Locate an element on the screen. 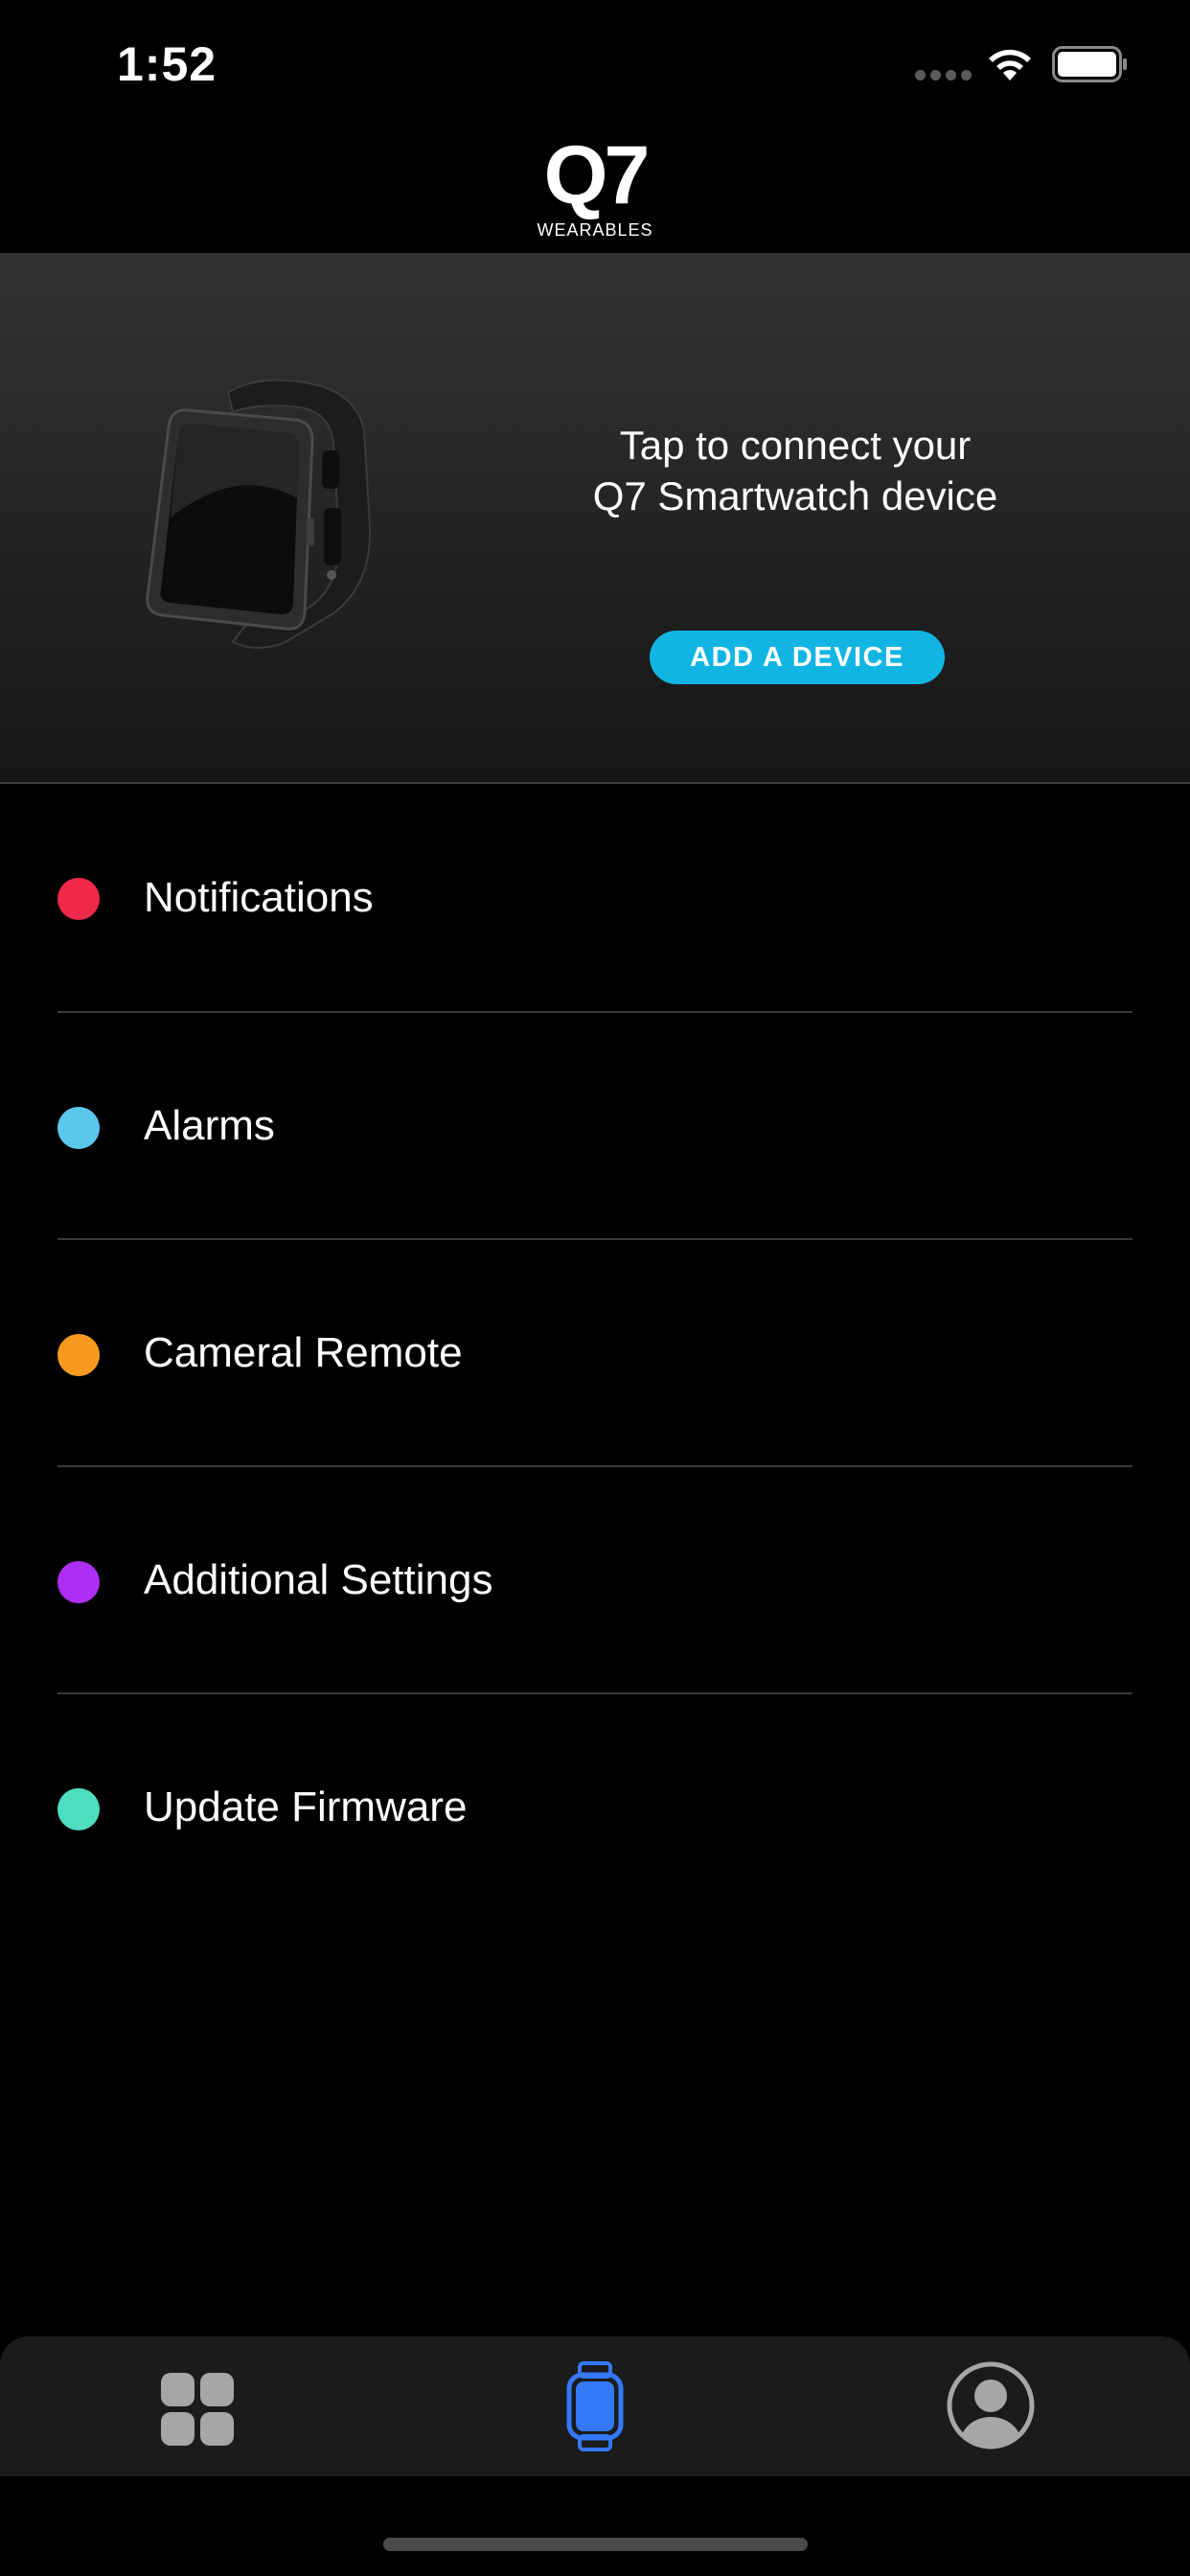  logo-subtitle: WEARABLES is located at coordinates (595, 230).